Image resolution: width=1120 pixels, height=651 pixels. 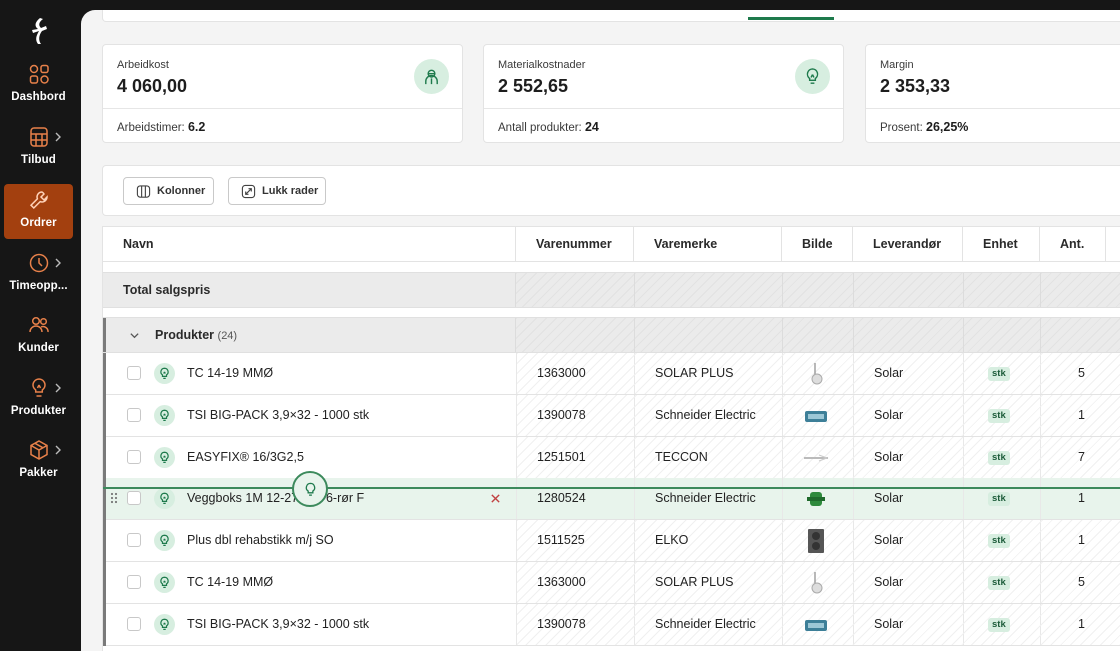 What do you see at coordinates (791, 18) in the screenshot?
I see `active-tab-indicator` at bounding box center [791, 18].